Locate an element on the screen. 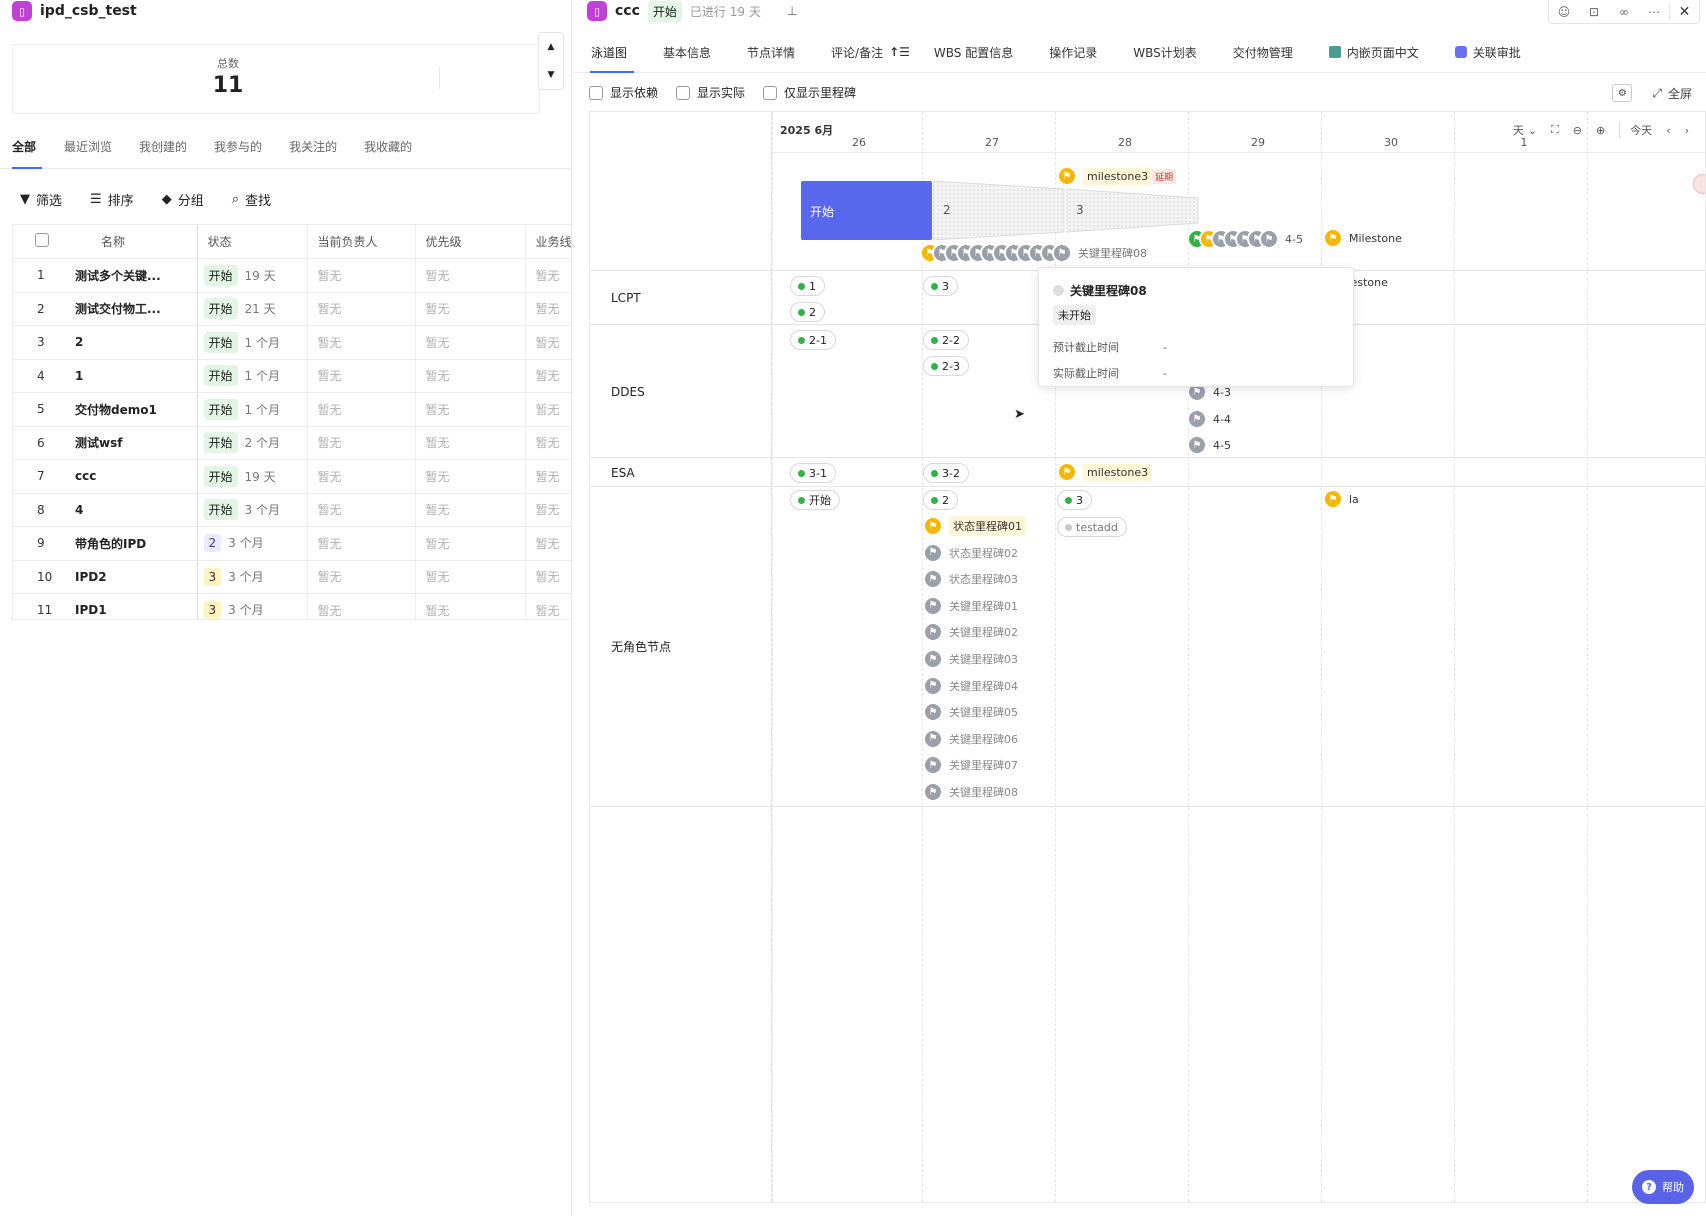 This screenshot has height=1216, width=1706. tab-1: 最近浏览 is located at coordinates (88, 146).